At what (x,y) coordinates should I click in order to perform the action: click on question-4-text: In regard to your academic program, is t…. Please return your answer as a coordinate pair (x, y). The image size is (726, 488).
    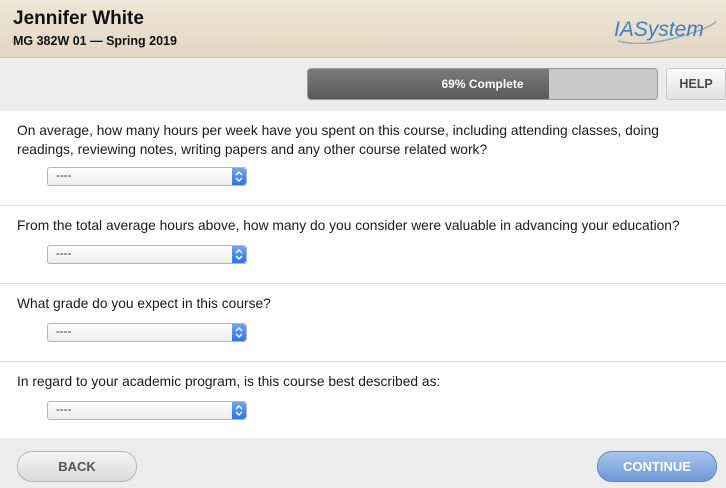
    Looking at the image, I should click on (229, 381).